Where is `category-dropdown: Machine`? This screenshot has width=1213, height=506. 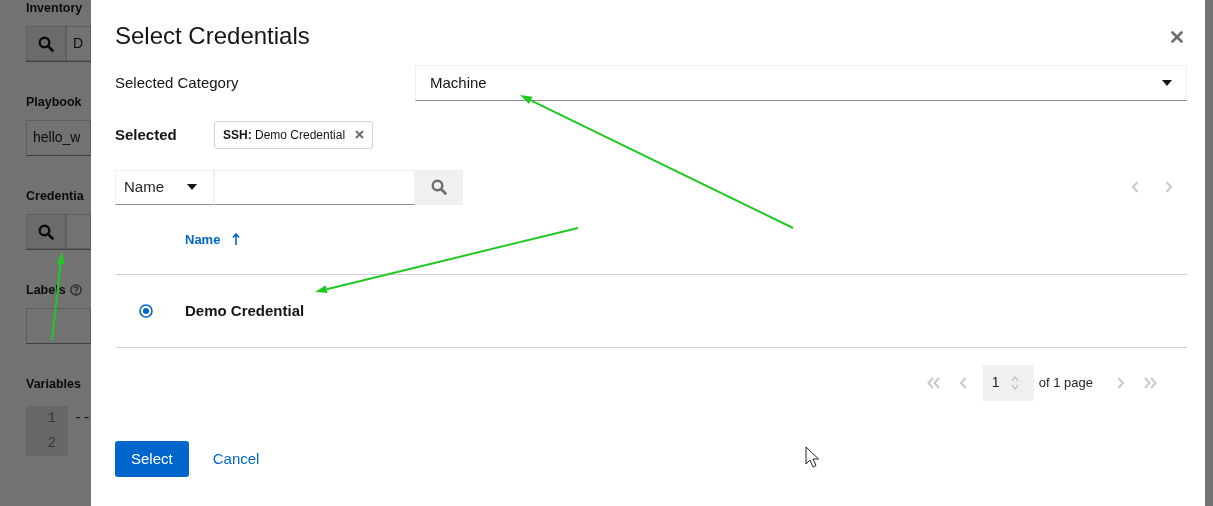 category-dropdown: Machine is located at coordinates (801, 82).